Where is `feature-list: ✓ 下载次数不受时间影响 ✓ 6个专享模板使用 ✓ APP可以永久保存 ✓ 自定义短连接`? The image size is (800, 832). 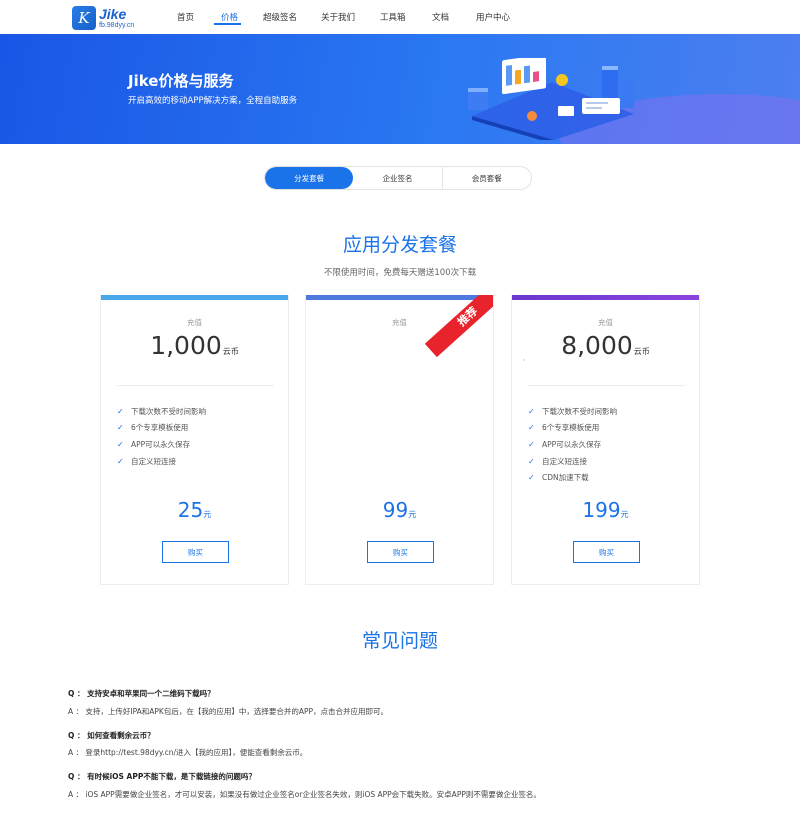
feature-list: ✓ 下载次数不受时间影响 ✓ 6个专享模板使用 ✓ APP可以永久保存 ✓ 自定义短连接 is located at coordinates (161, 436).